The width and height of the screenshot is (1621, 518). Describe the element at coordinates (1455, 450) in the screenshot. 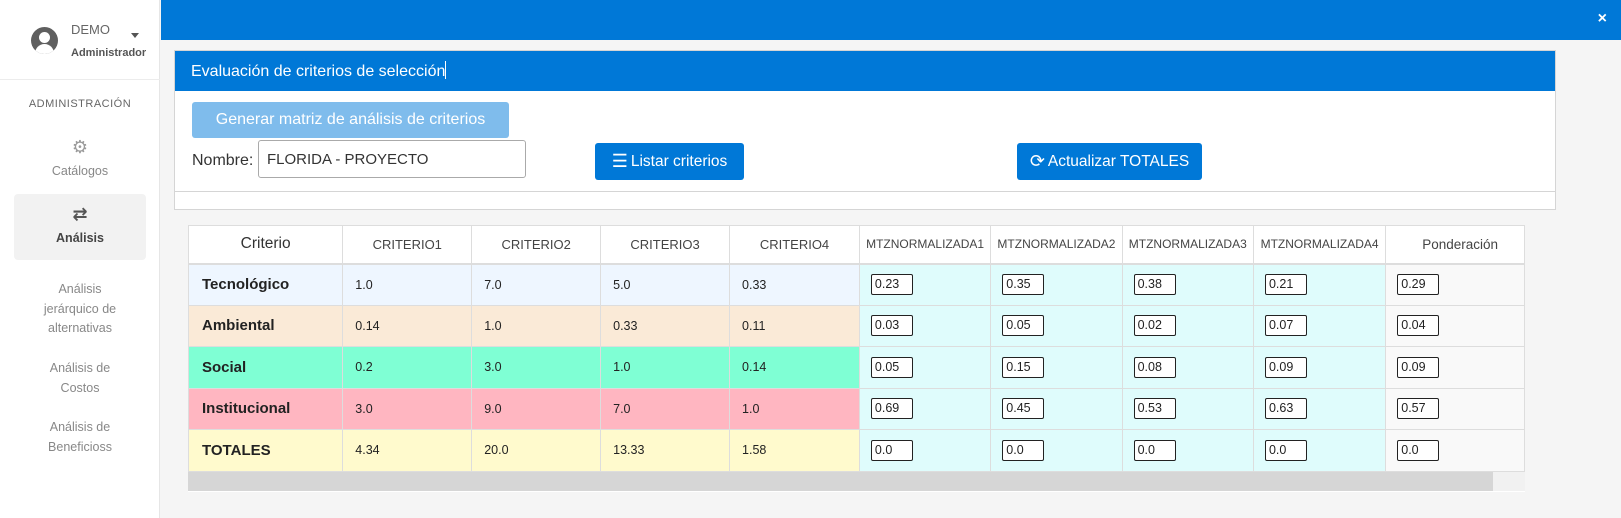

I see `ponderacion-cell: 0.0` at that location.